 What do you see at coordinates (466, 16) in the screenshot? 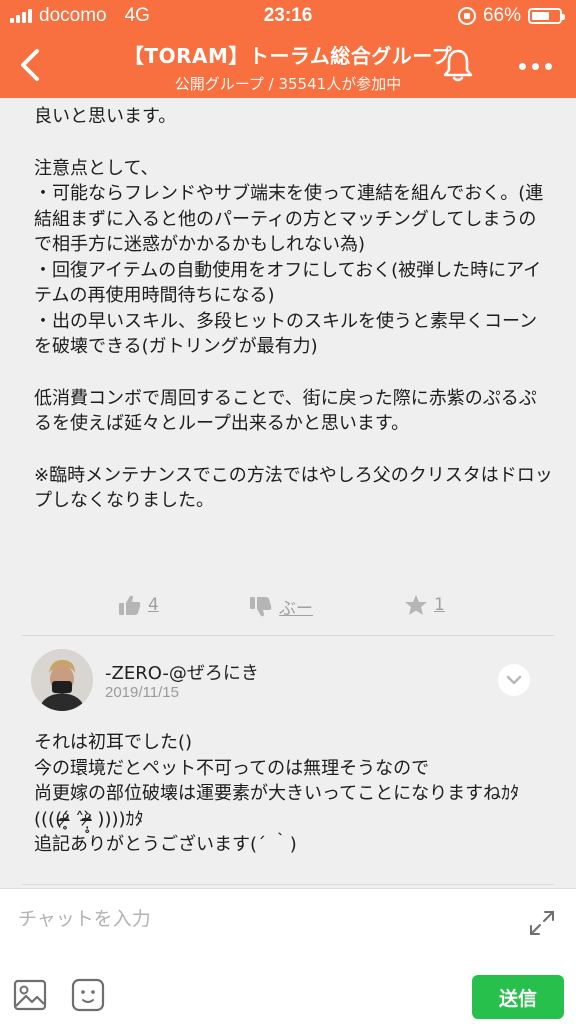
I see `rotation-lock-icon` at bounding box center [466, 16].